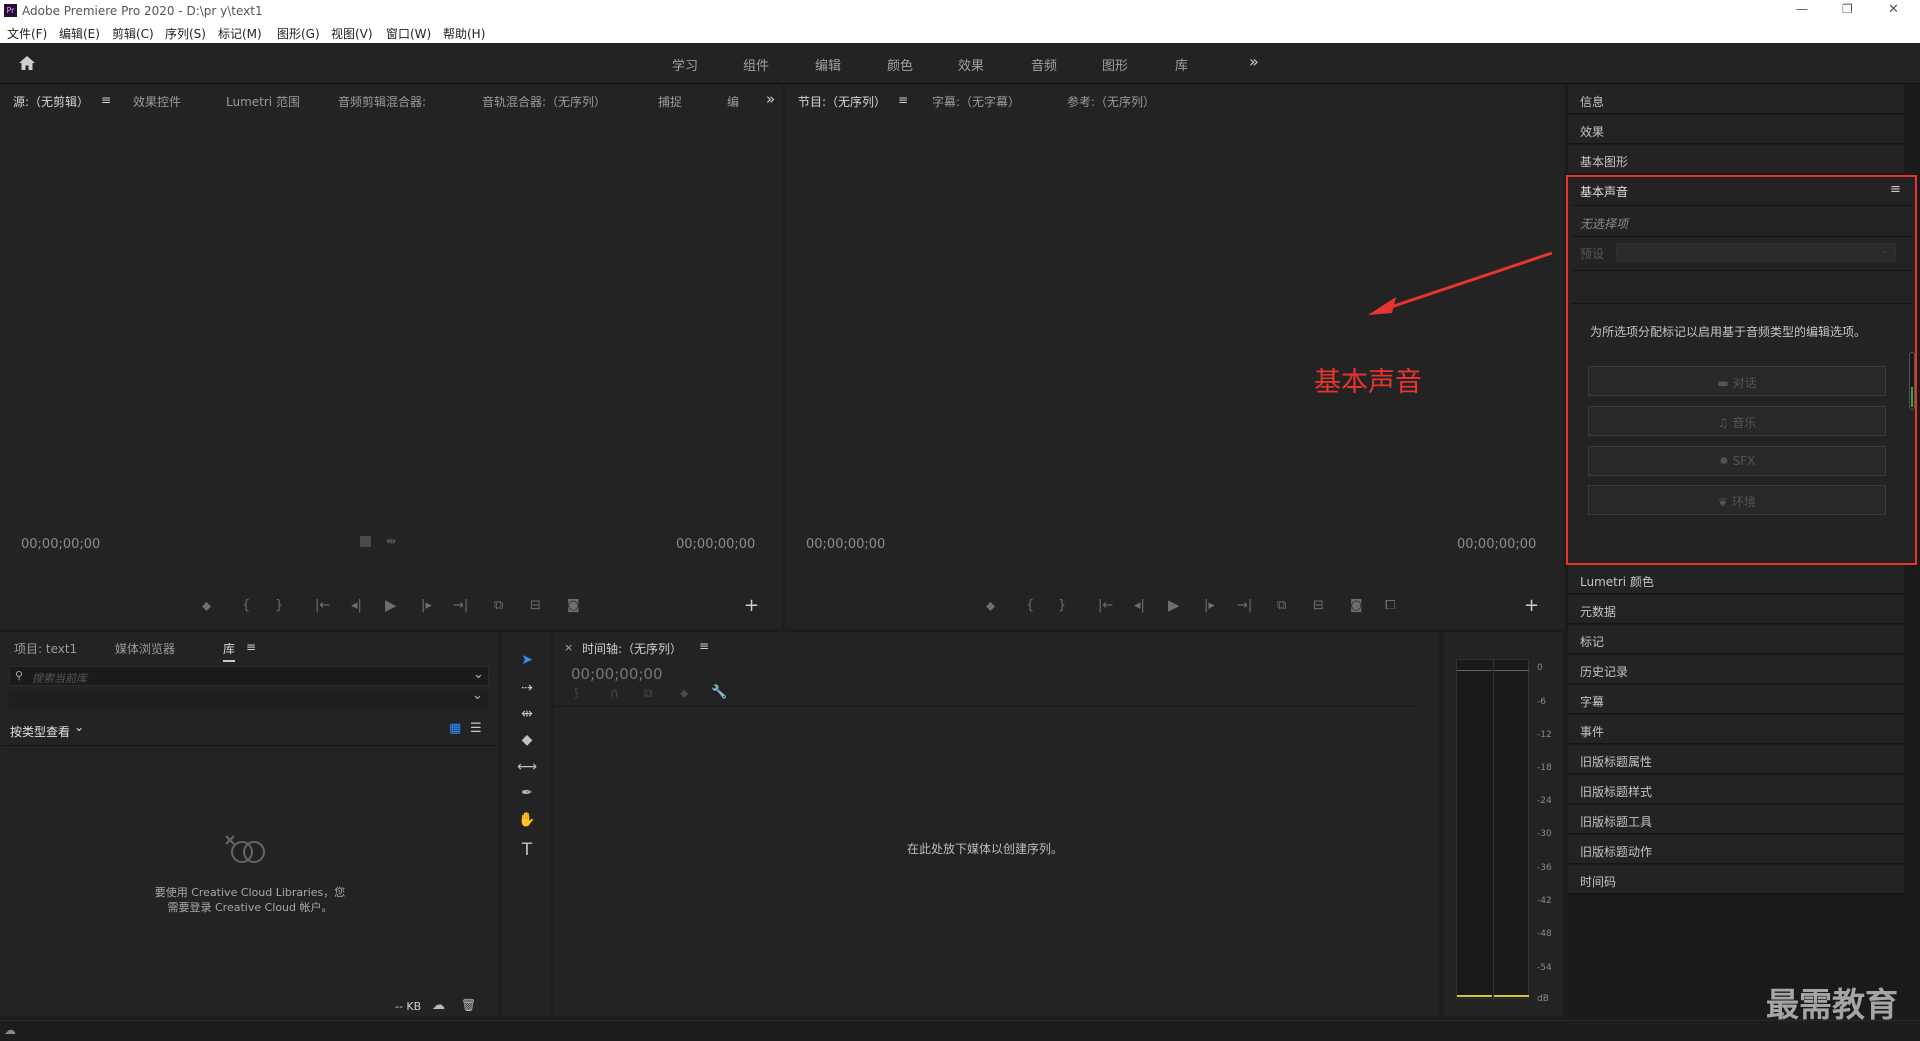 Image resolution: width=1920 pixels, height=1041 pixels. I want to click on tab-lumetri-scopes: Lumetri 范围, so click(263, 101).